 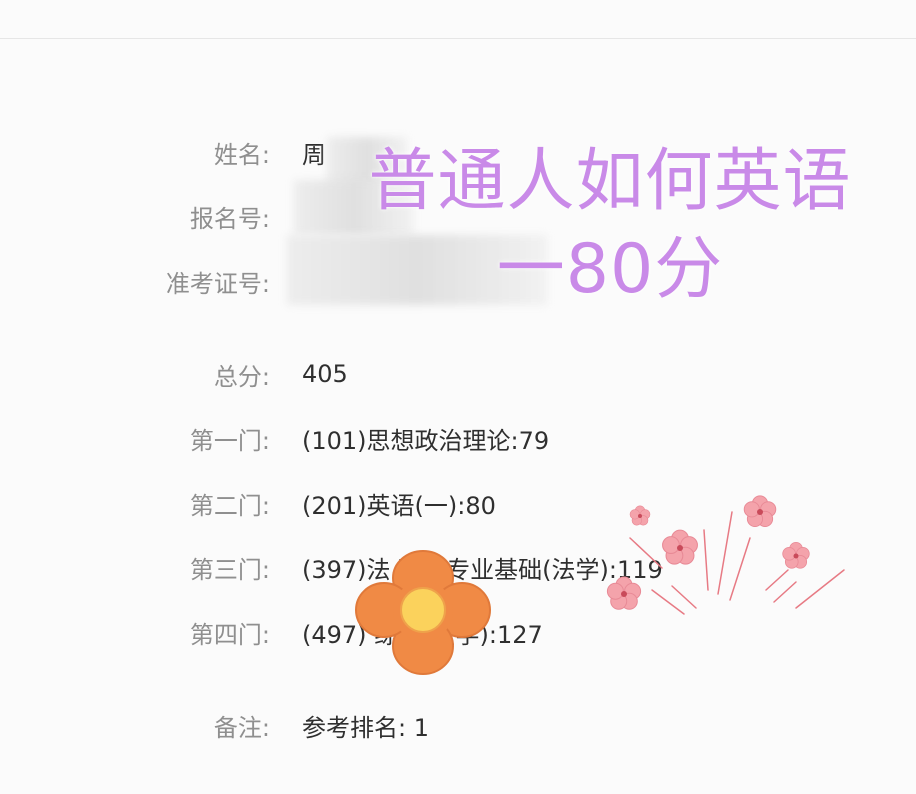 I want to click on subject-1-row: 第一门: (101)思想政治理论:79, so click(x=458, y=438).